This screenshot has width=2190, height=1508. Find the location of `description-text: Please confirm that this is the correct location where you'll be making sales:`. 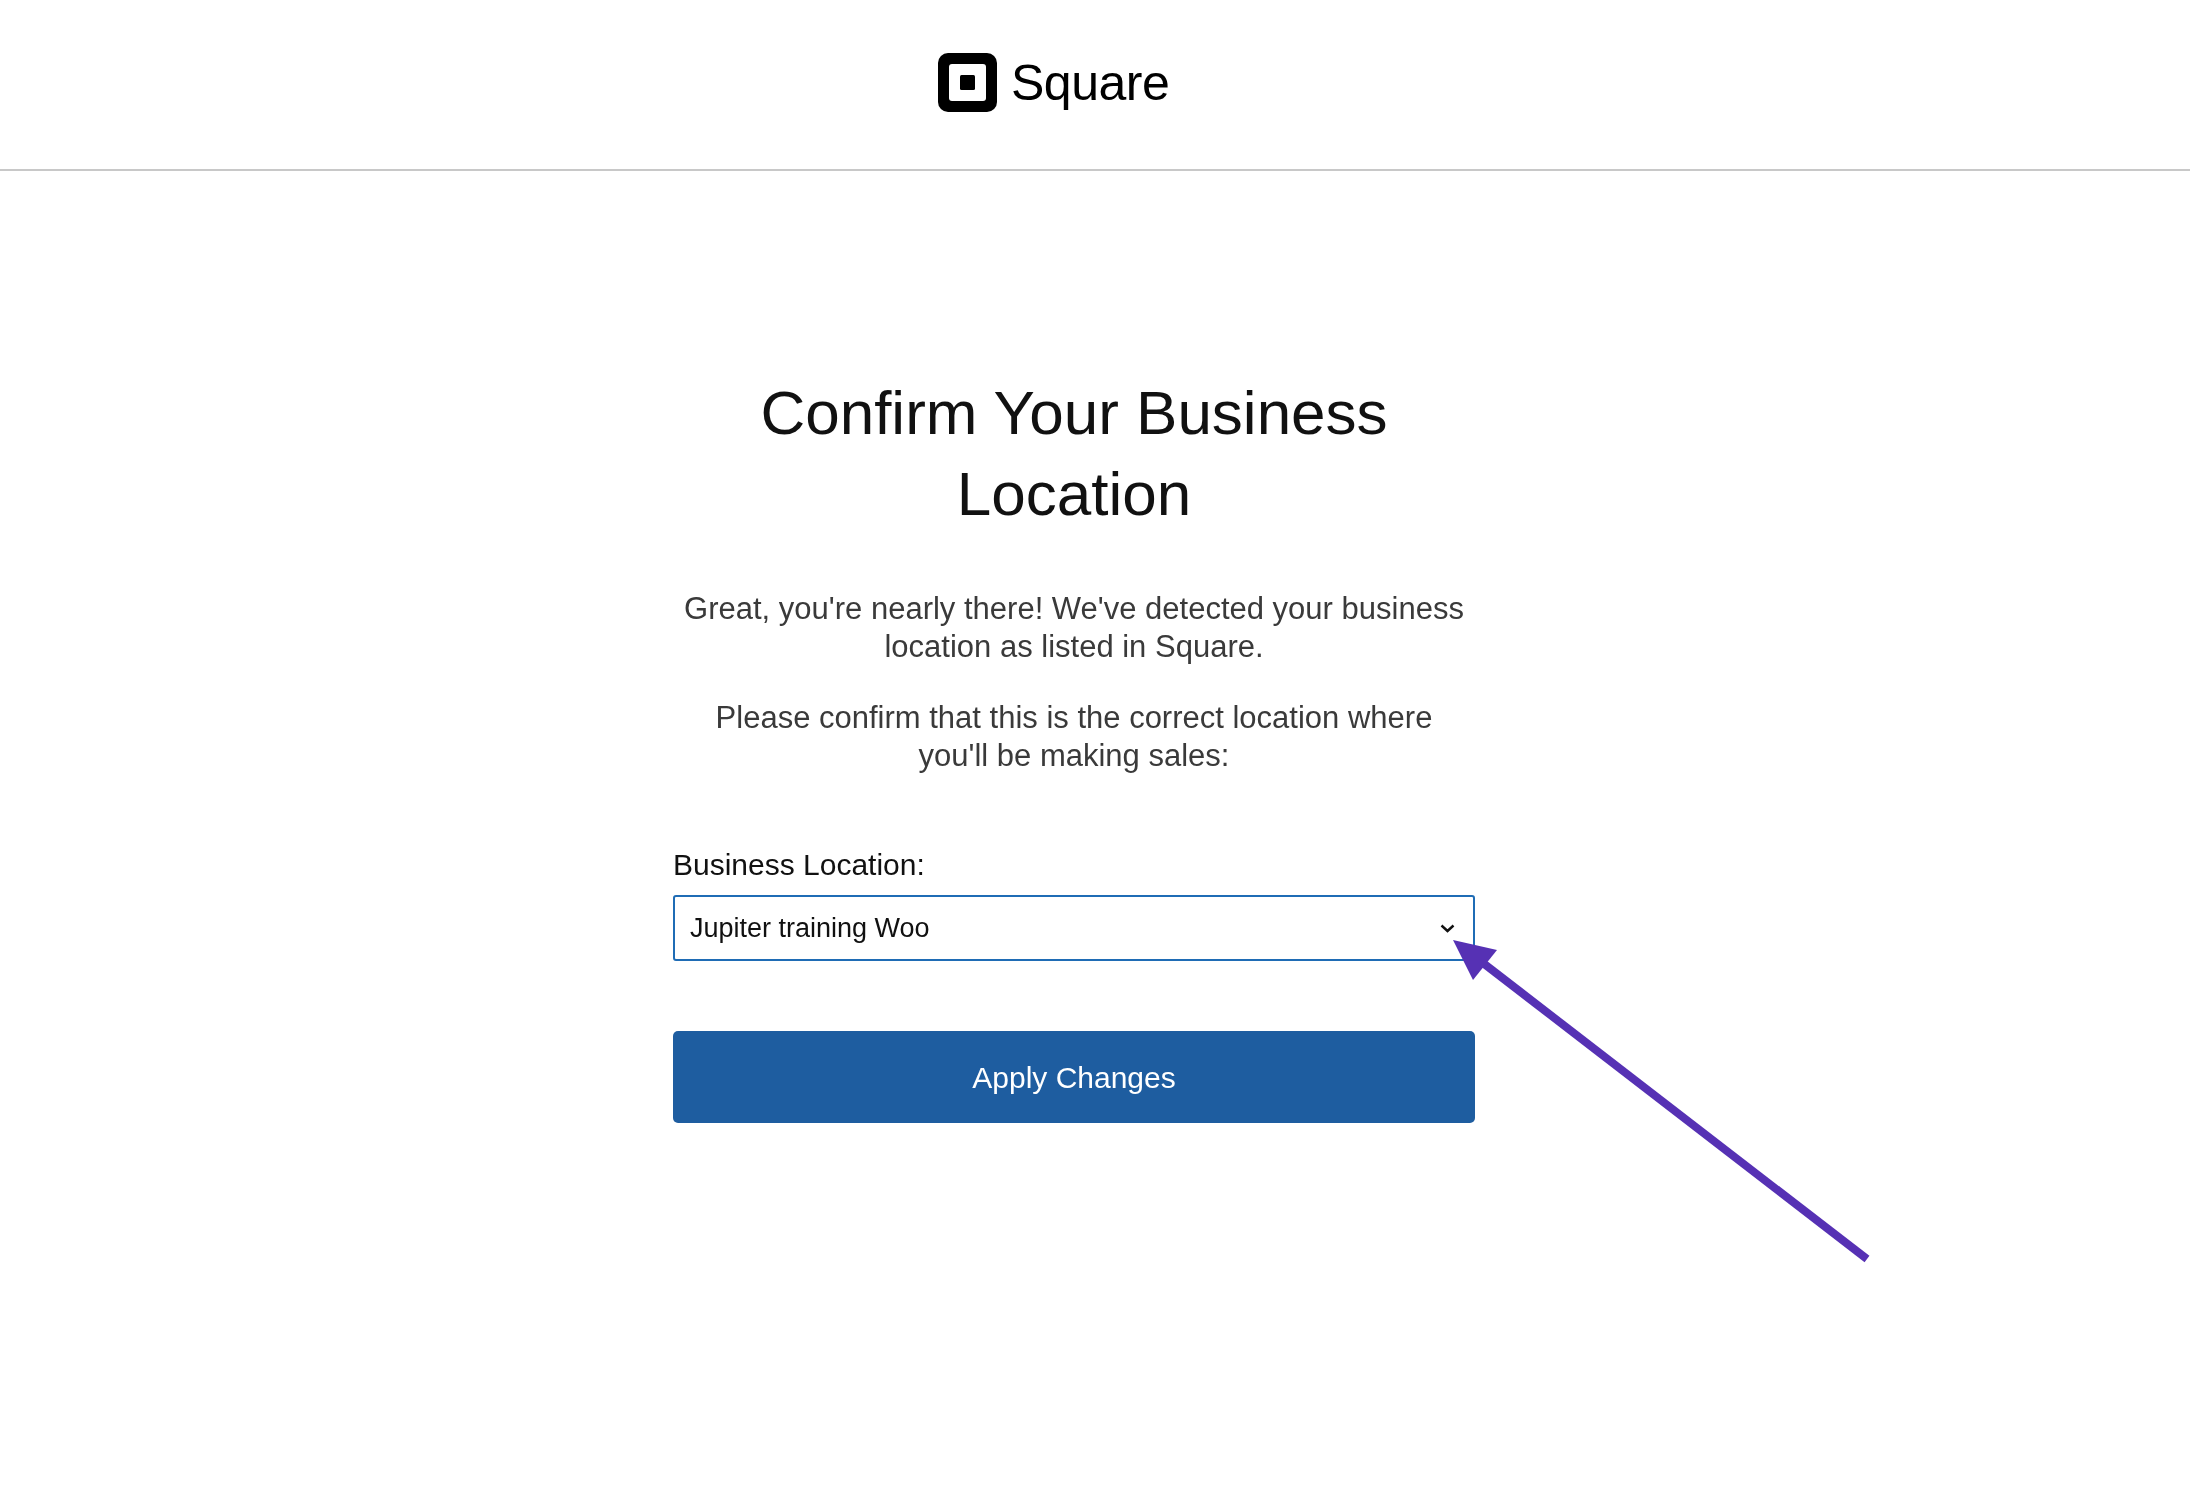

description-text: Please confirm that this is the correct location where you'll be making sales: is located at coordinates (1074, 737).